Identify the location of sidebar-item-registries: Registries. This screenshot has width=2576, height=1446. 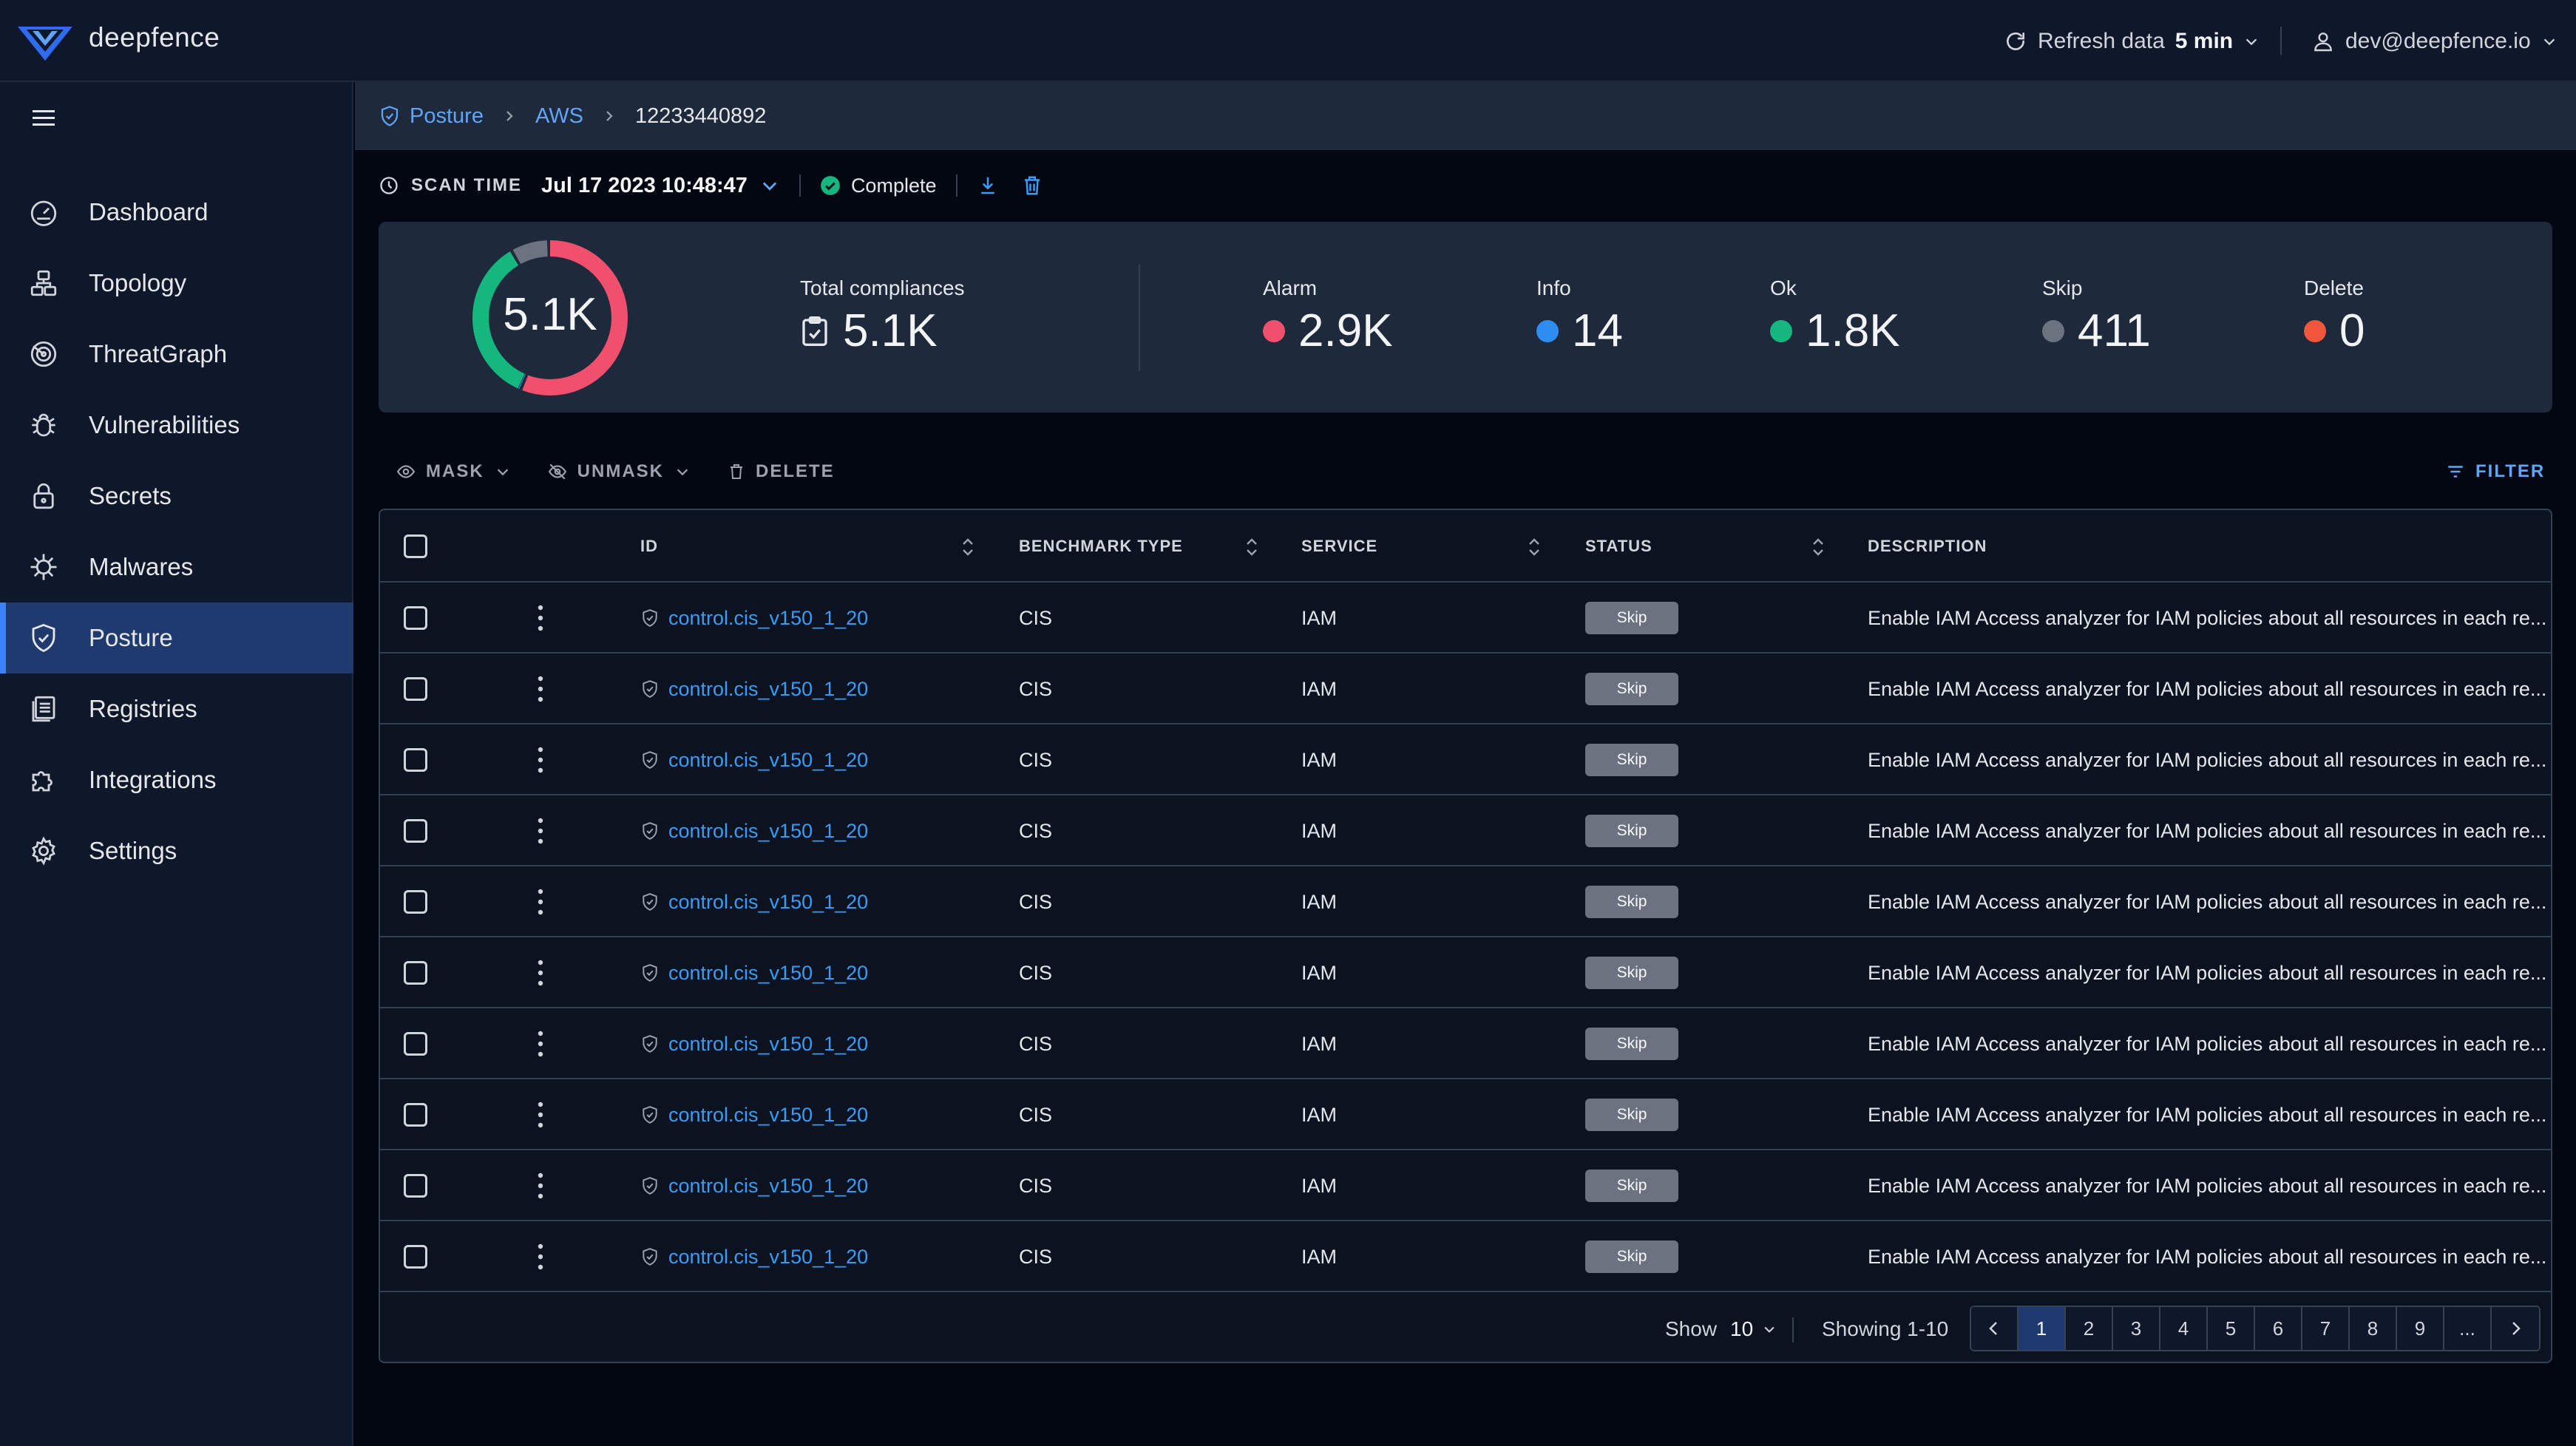
(176, 708).